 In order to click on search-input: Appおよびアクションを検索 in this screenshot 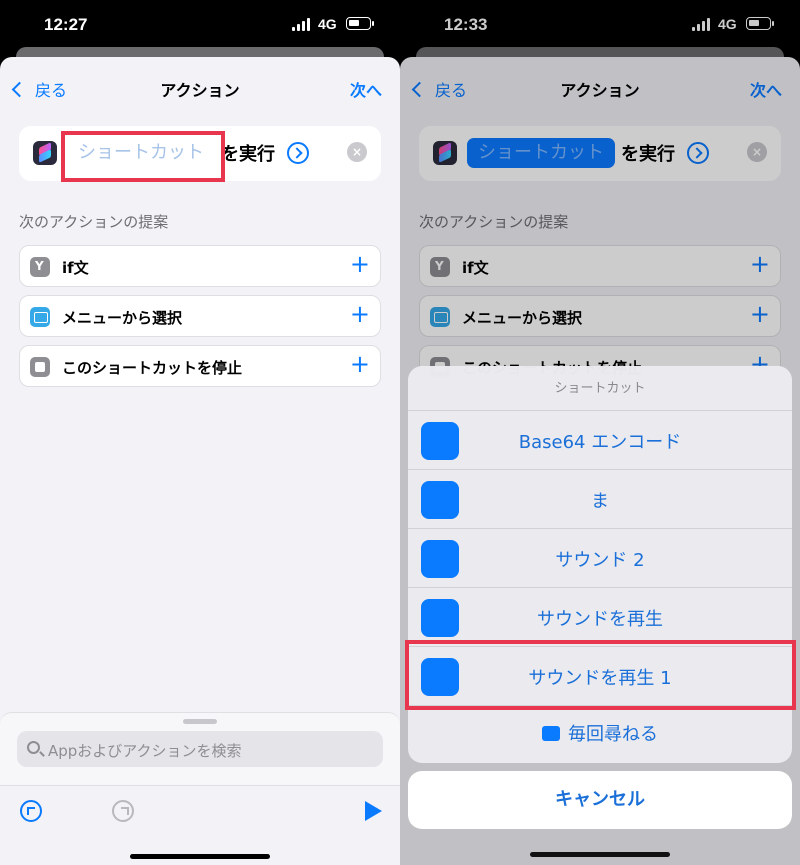, I will do `click(200, 749)`.